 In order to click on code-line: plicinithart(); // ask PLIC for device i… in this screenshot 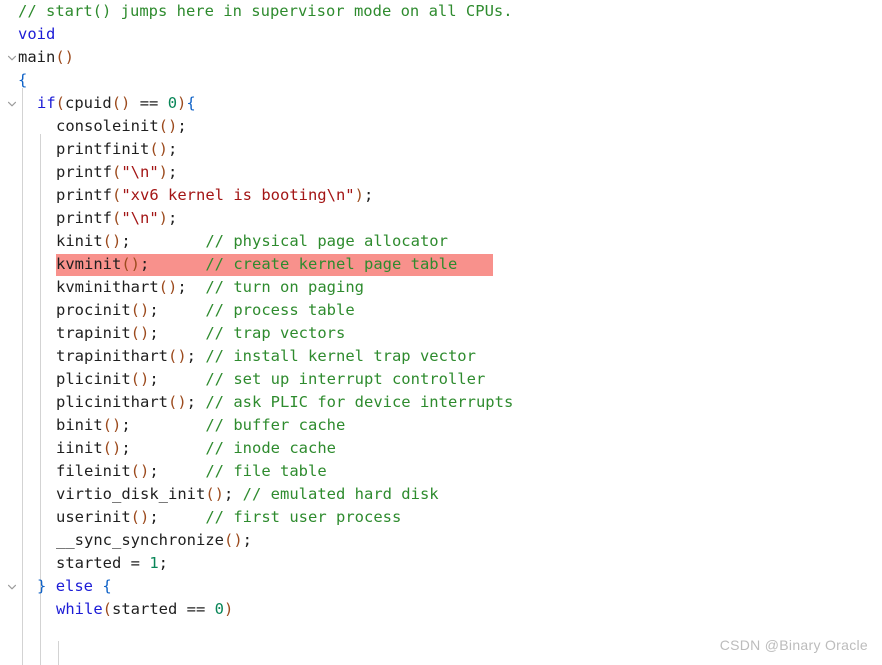, I will do `click(441, 402)`.